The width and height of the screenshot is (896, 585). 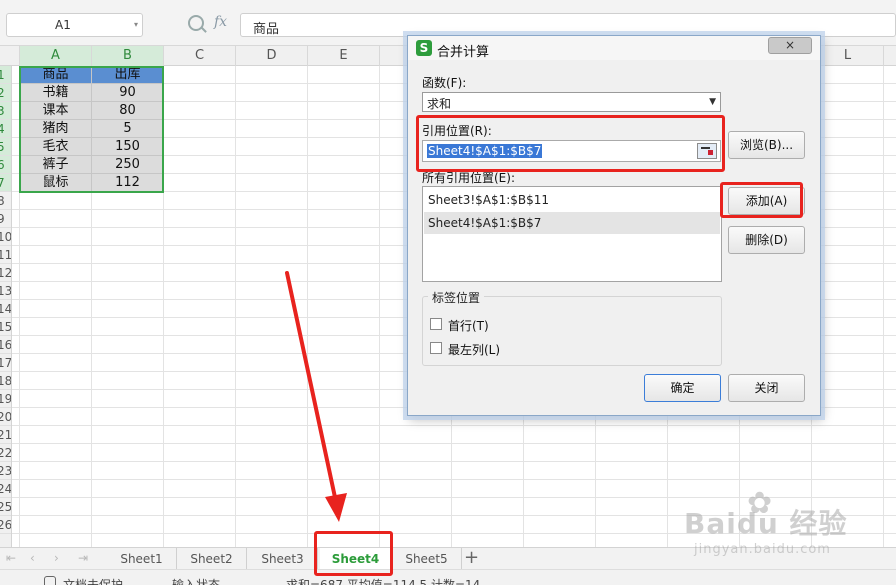 What do you see at coordinates (63, 25) in the screenshot?
I see `name-box-value: A1` at bounding box center [63, 25].